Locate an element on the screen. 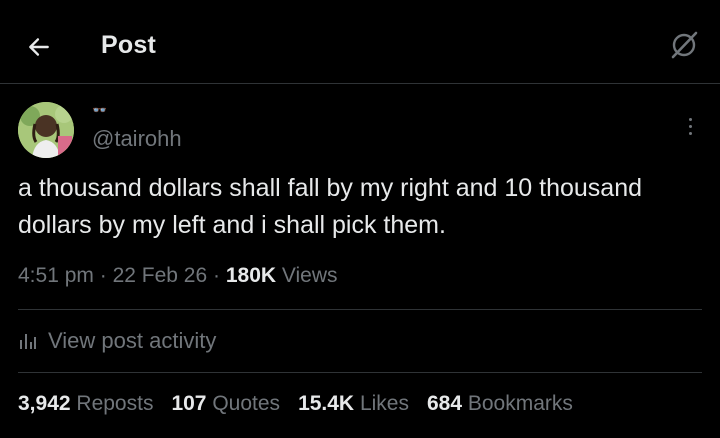 This screenshot has width=720, height=438. quotes-stat: 107 Quotes is located at coordinates (225, 404).